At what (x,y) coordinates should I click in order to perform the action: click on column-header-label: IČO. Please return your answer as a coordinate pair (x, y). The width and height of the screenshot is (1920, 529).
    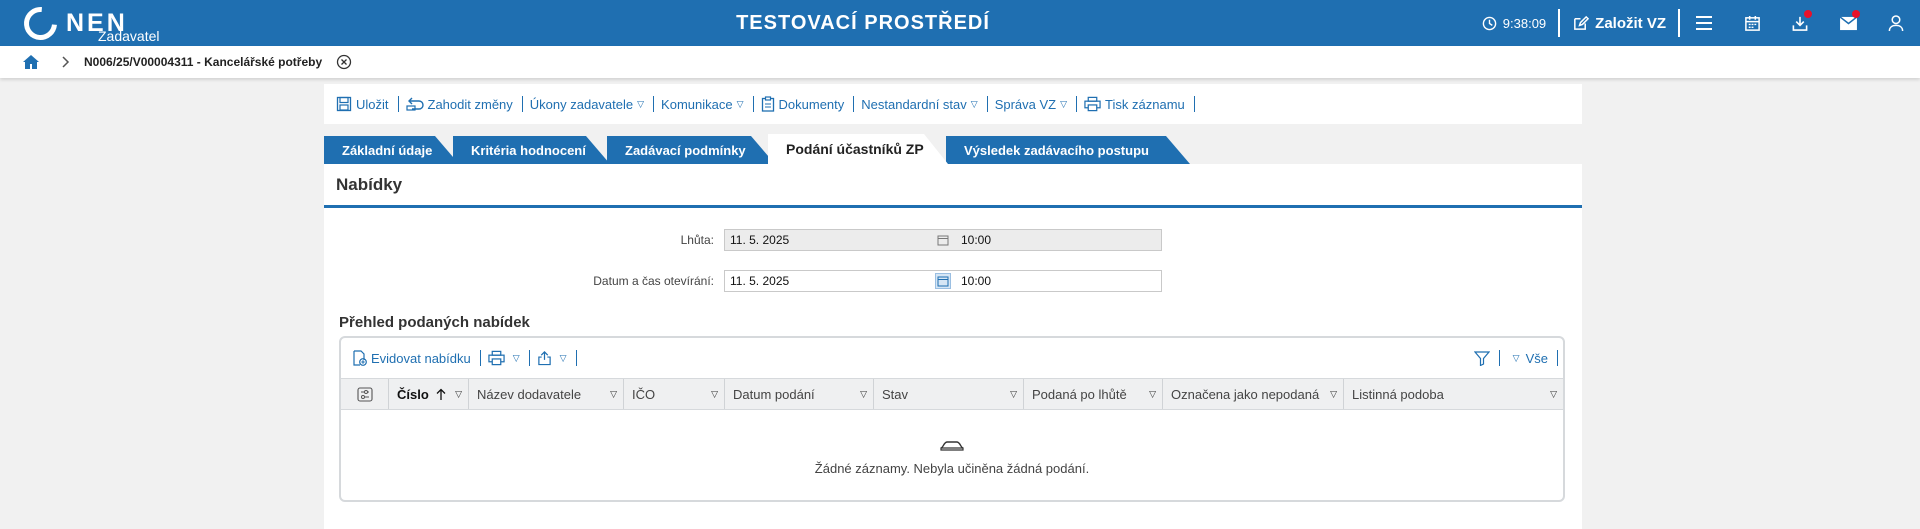
    Looking at the image, I should click on (644, 394).